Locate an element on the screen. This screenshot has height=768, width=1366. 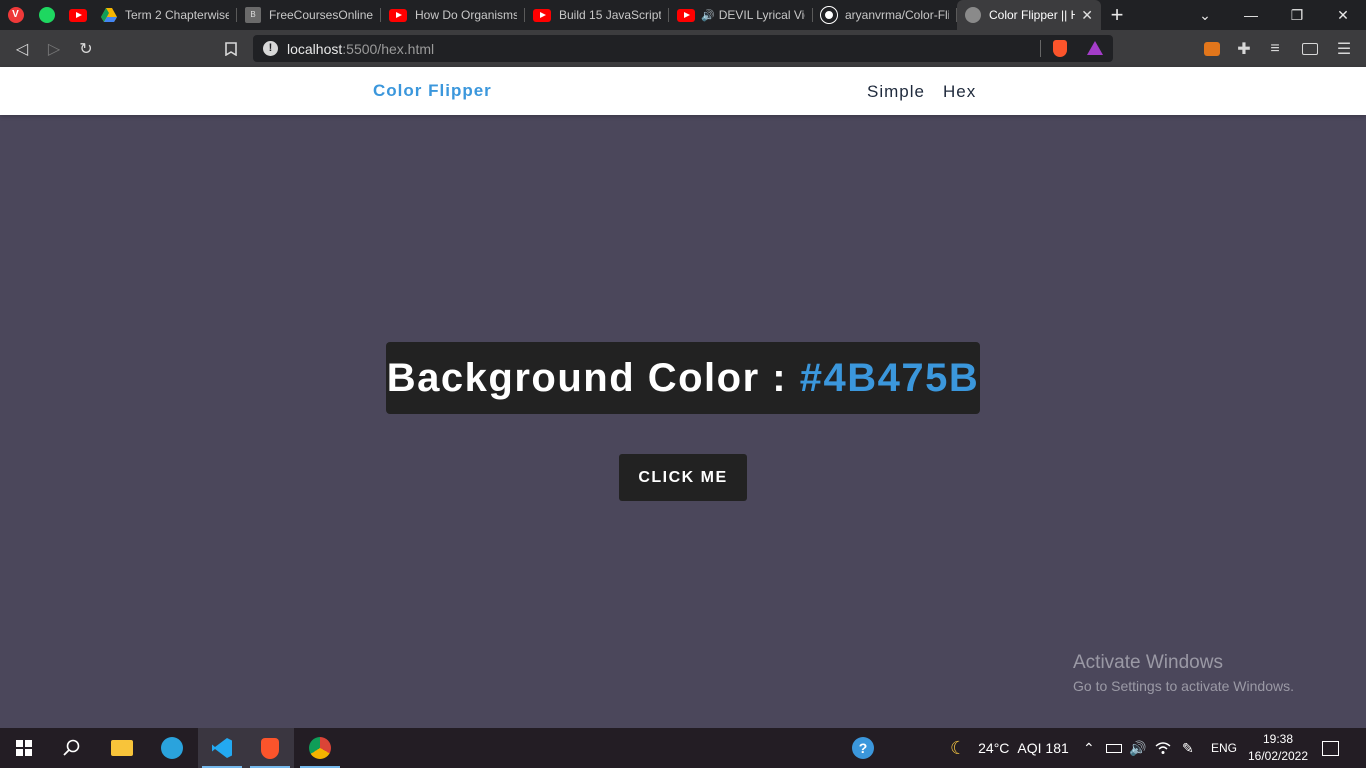
language-indicator: ENG is located at coordinates (1224, 748).